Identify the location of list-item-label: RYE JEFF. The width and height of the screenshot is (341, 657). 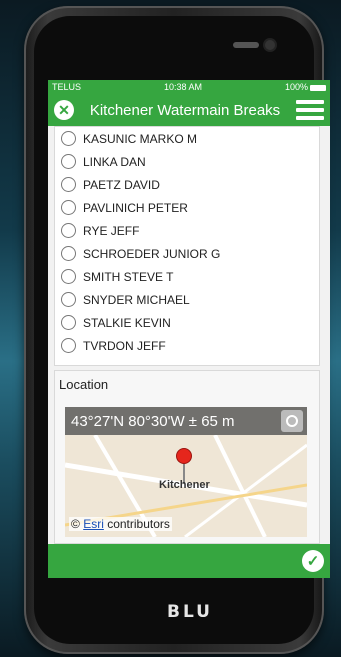
(111, 230).